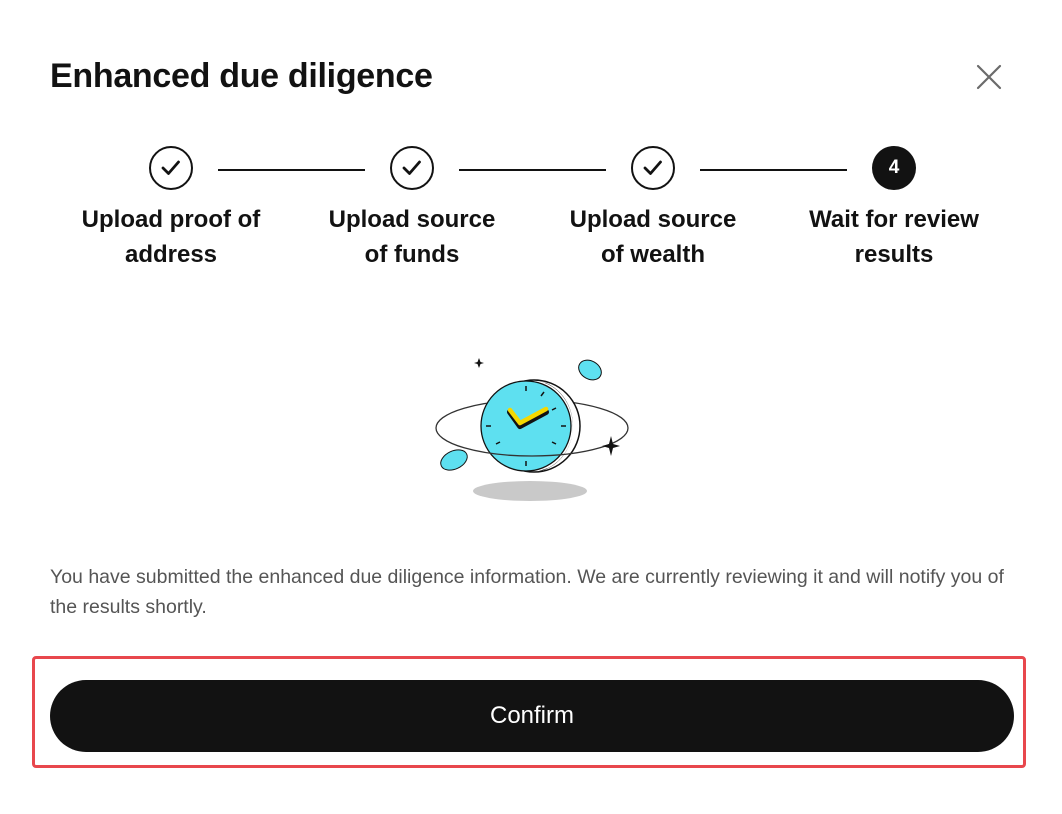  I want to click on step-label: Wait for review results, so click(894, 237).